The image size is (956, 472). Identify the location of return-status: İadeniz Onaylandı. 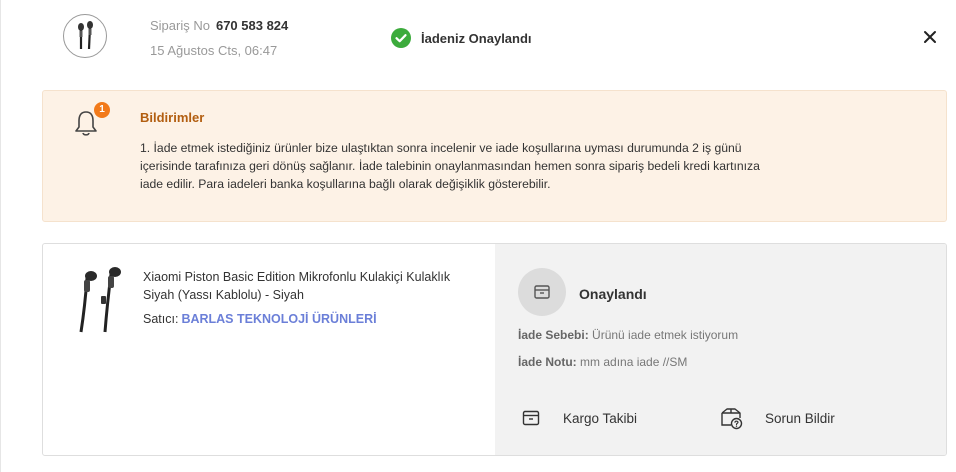
(461, 38).